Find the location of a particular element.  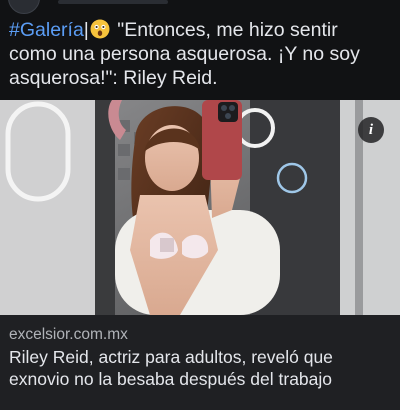

astonished-face-emoji-icon is located at coordinates (100, 29).